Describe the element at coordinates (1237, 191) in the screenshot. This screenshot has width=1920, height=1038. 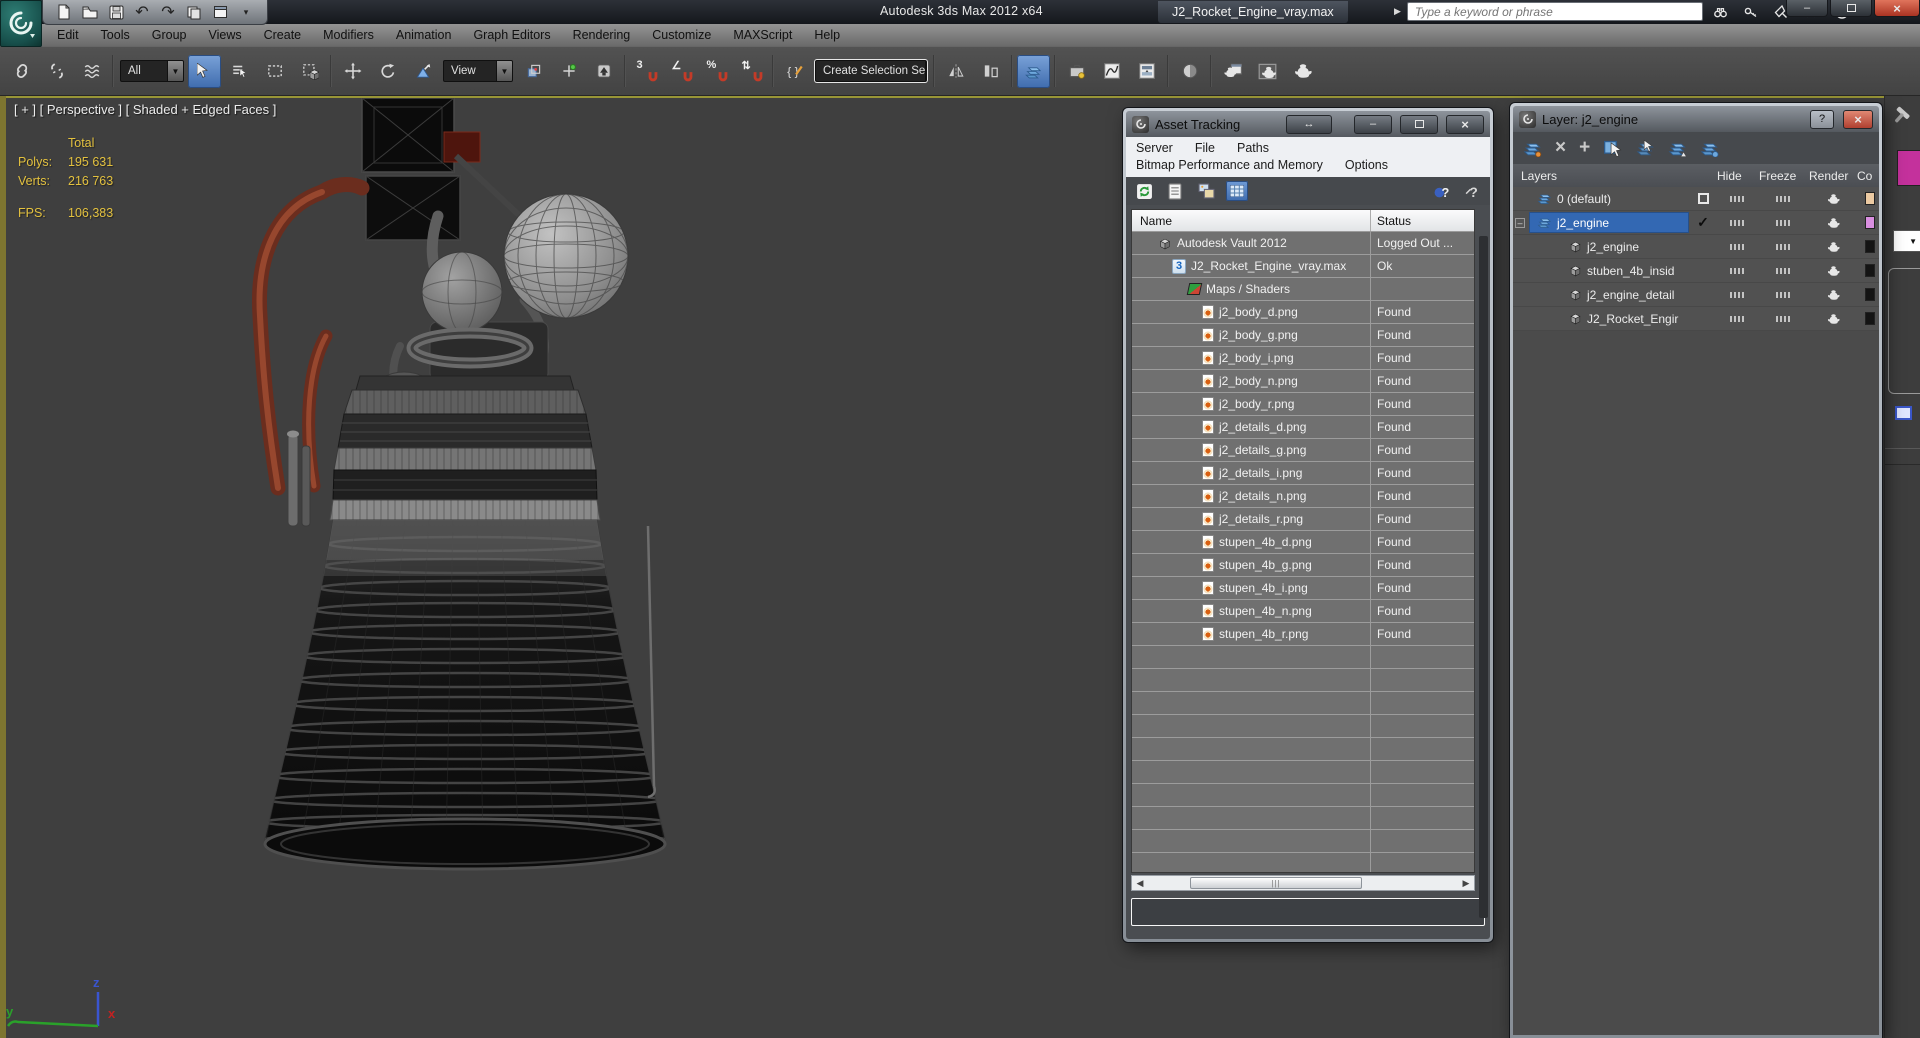
I see `table-view-icon` at that location.